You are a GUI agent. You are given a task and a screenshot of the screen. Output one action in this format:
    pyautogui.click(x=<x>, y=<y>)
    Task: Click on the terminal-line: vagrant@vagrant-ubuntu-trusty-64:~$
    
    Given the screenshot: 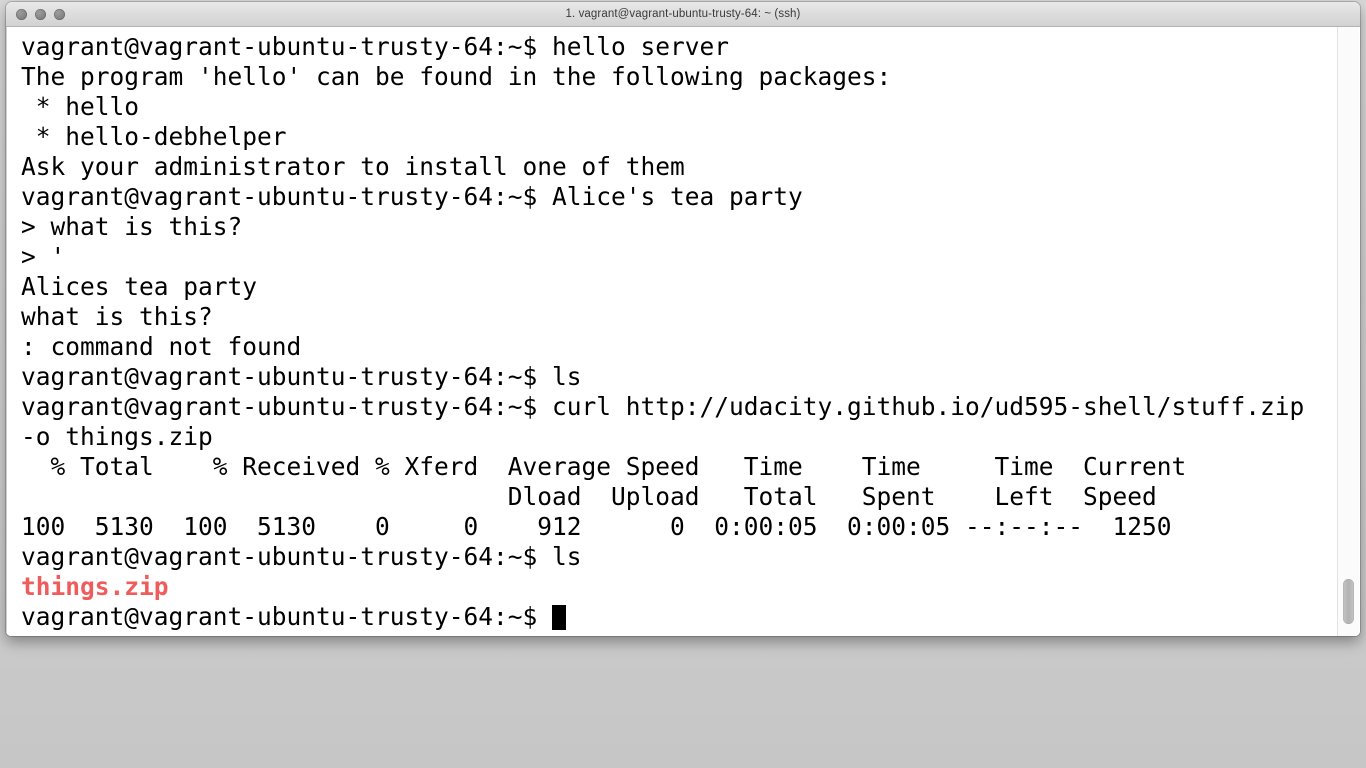 What is the action you would take?
    pyautogui.click(x=679, y=617)
    